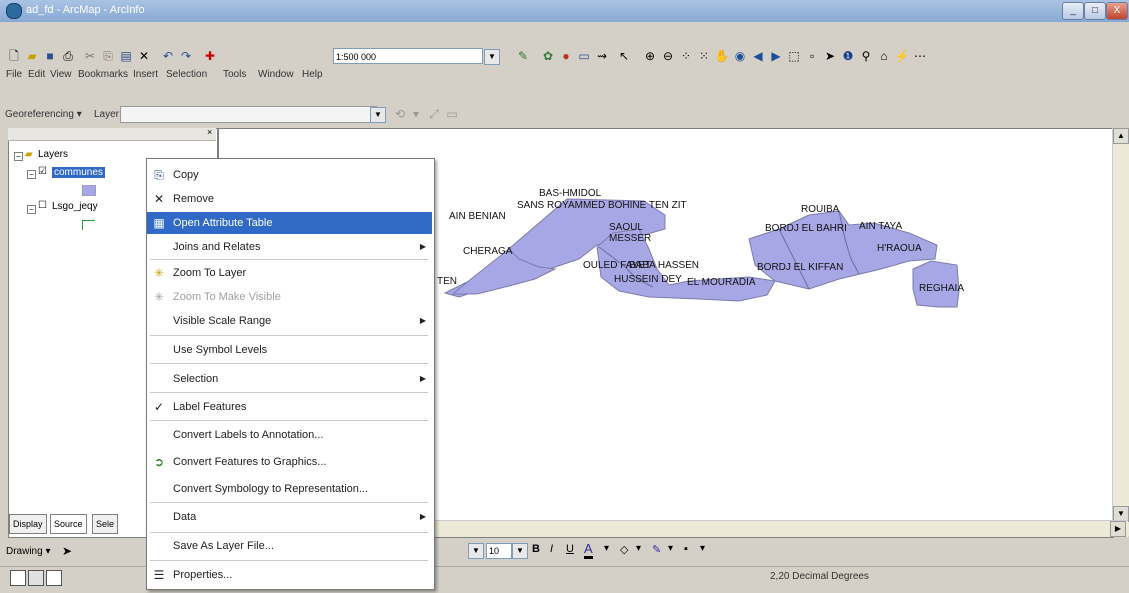 The width and height of the screenshot is (1129, 593). I want to click on copy-toolbar-icon: ⎘, so click(108, 56).